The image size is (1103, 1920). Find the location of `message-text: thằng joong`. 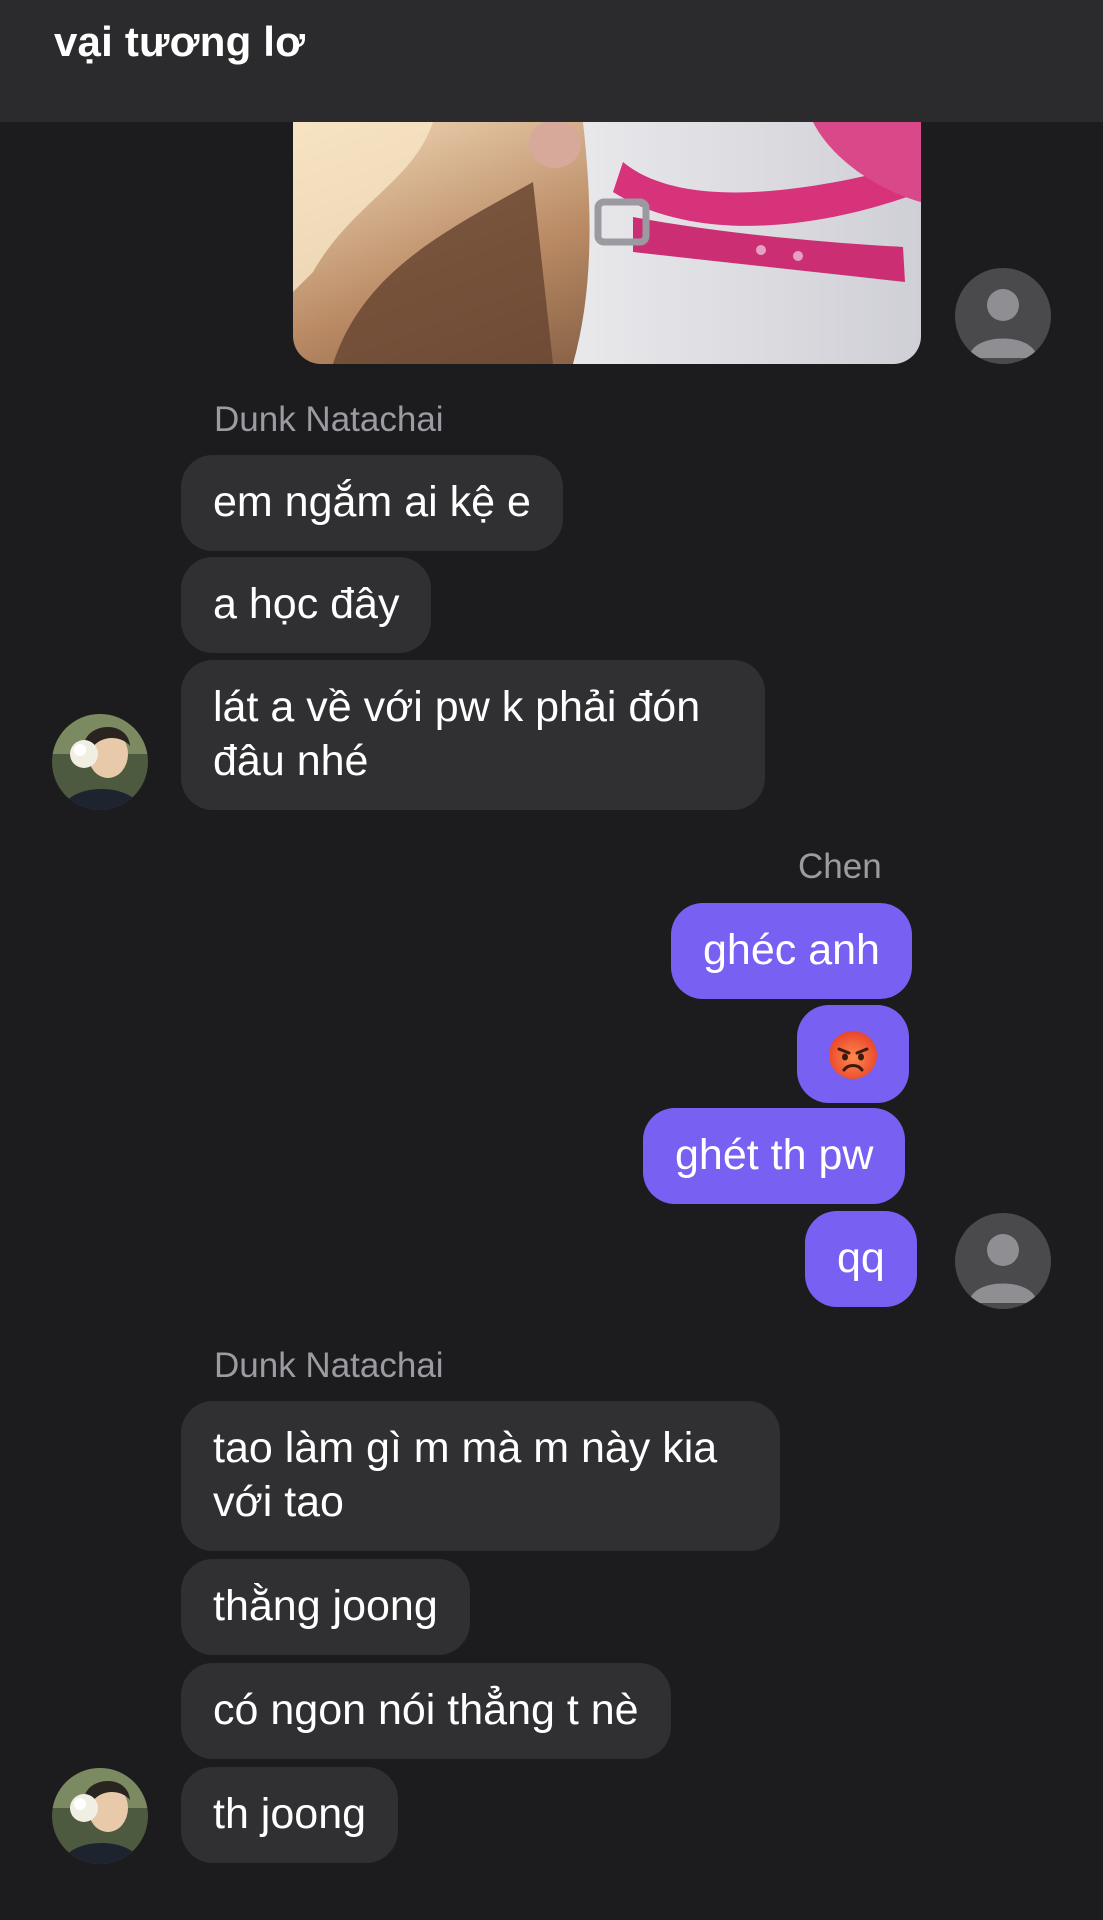

message-text: thằng joong is located at coordinates (325, 1606).